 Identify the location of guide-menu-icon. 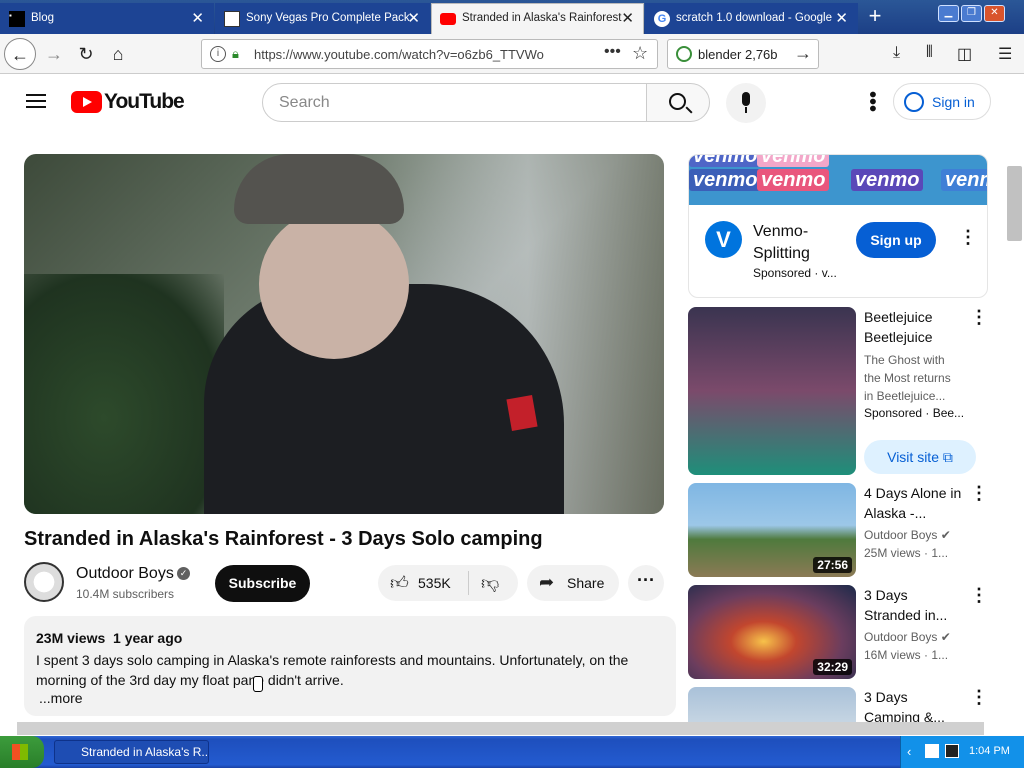
(36, 101).